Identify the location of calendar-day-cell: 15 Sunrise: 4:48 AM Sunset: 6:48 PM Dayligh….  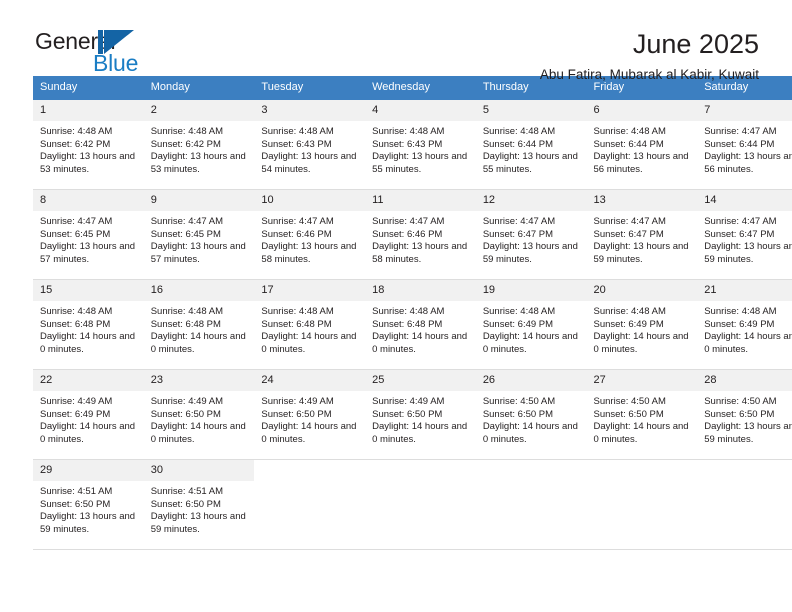
(88, 324).